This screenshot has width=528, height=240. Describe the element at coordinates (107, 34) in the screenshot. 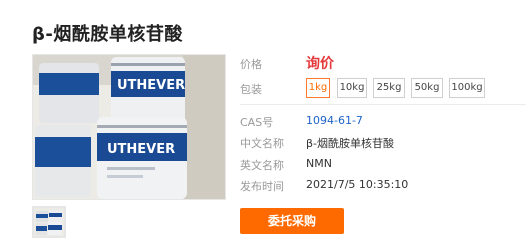

I see `page-title: β-烟酰胺单核苷酸` at that location.